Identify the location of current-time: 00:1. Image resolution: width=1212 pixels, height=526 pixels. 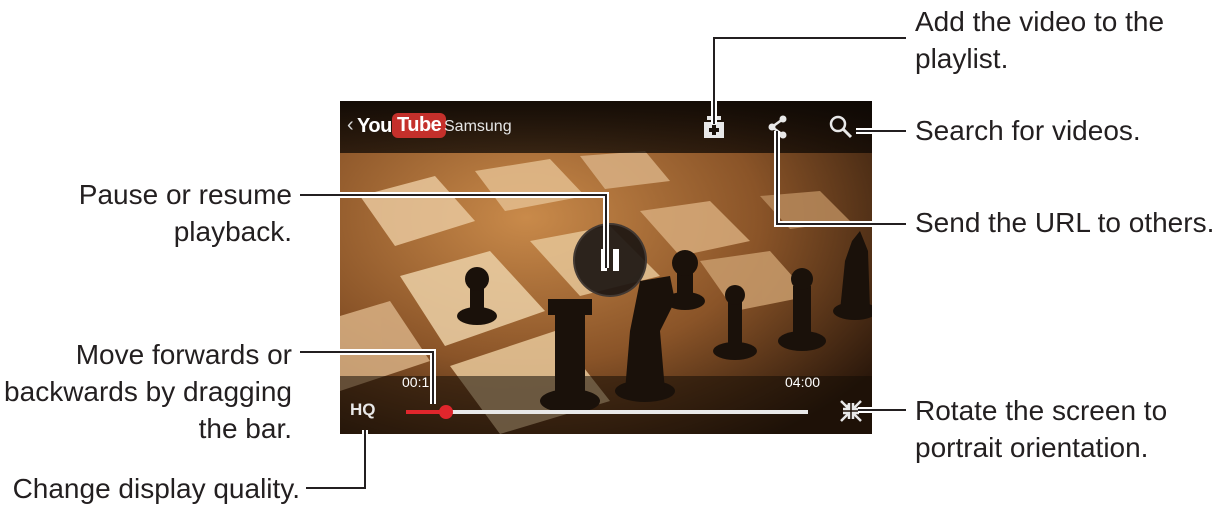
(416, 382).